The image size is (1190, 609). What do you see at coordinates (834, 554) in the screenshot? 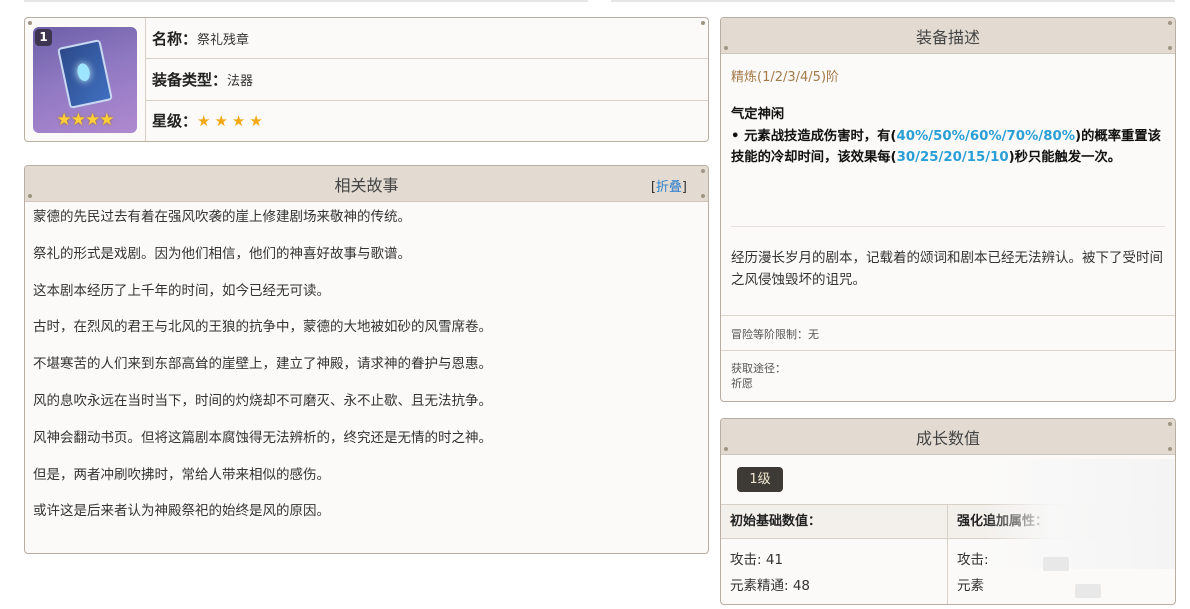
I see `base-stats-column: 初始基础数值： 攻击: 41 元素精通: 48` at bounding box center [834, 554].